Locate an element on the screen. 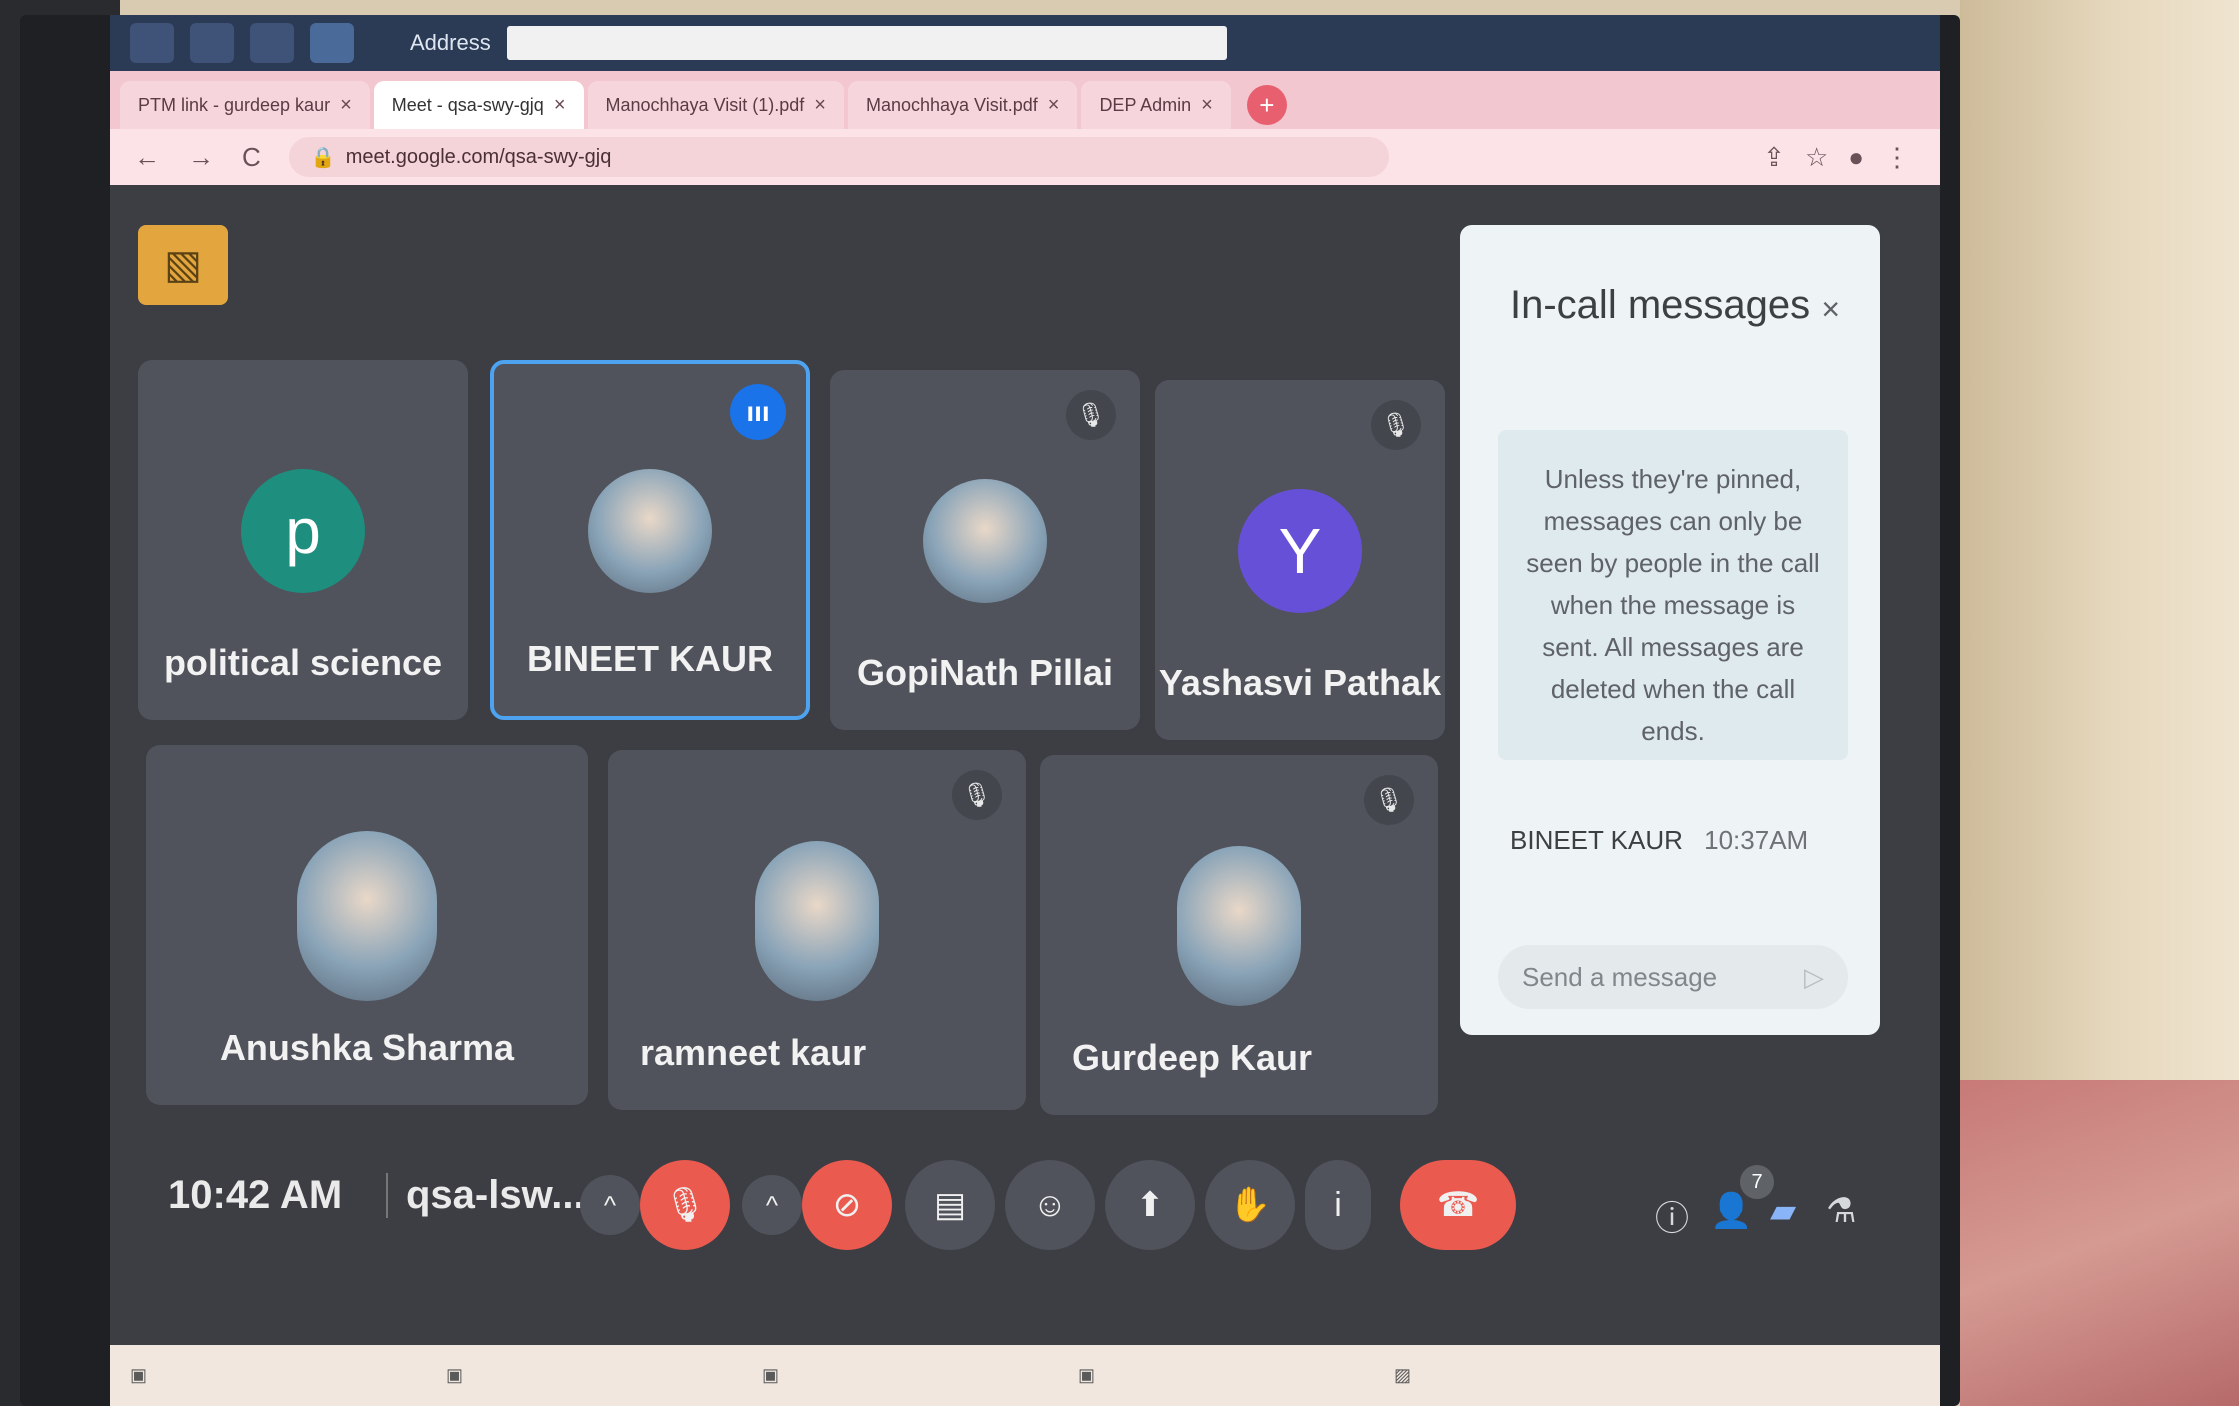 This screenshot has height=1406, width=2239. participant-tile: 🎙 GopiNath Pillai is located at coordinates (985, 550).